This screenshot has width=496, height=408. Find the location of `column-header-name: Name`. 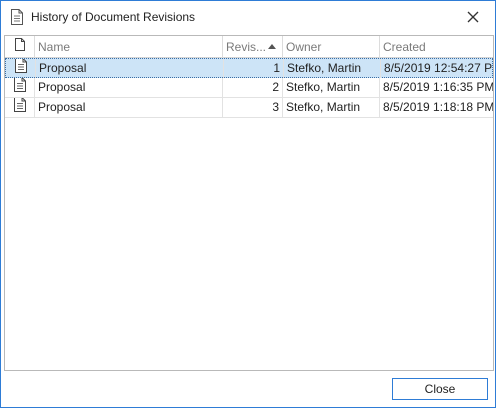

column-header-name: Name is located at coordinates (129, 47).